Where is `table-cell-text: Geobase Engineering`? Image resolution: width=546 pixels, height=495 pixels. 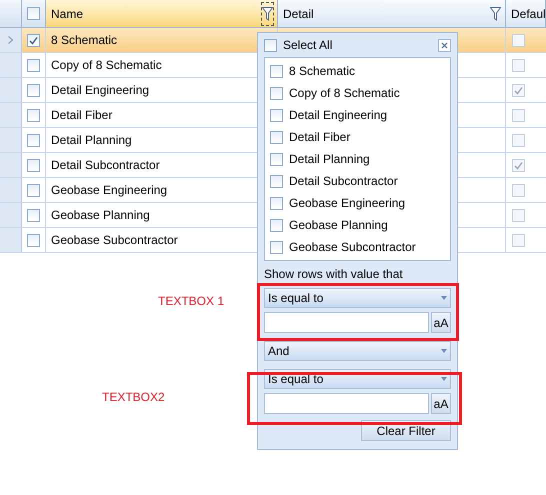
table-cell-text: Geobase Engineering is located at coordinates (109, 190).